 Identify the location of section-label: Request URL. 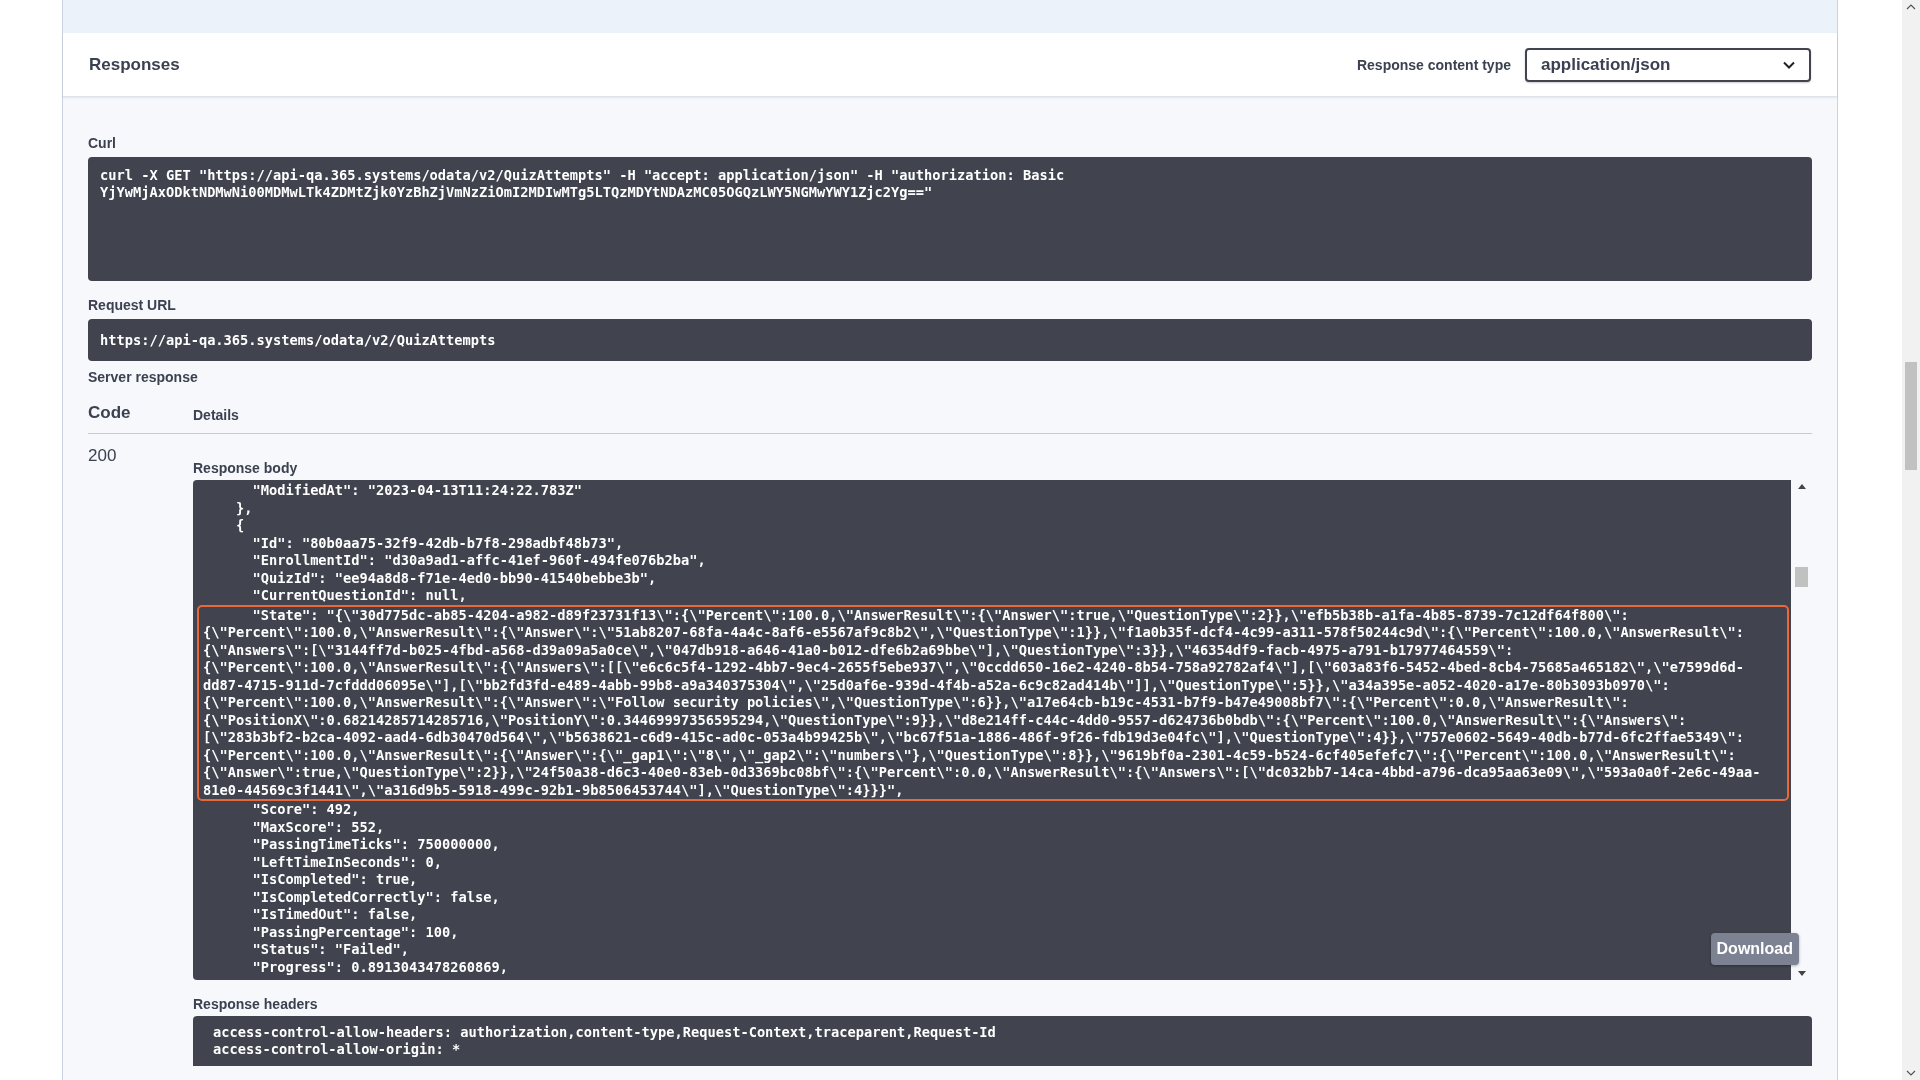
(132, 305).